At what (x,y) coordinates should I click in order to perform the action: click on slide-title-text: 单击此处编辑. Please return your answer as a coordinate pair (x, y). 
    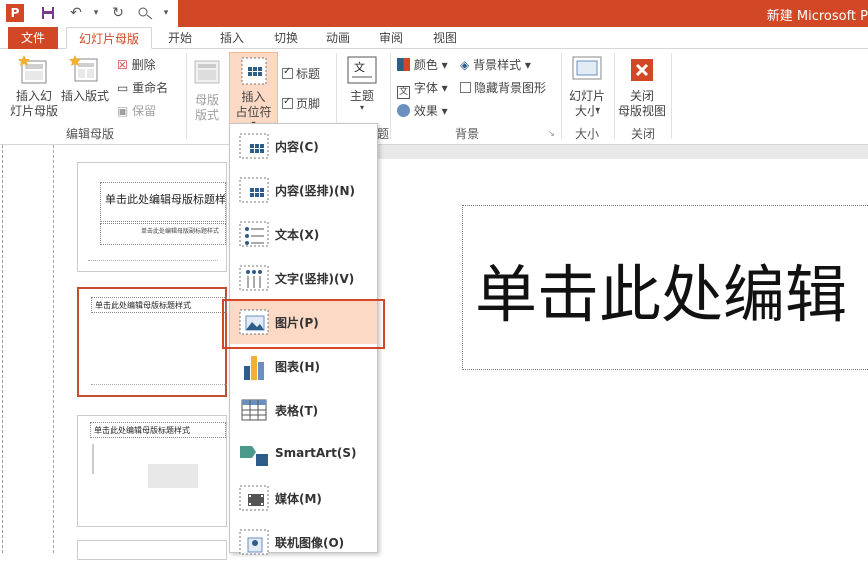
    Looking at the image, I should click on (661, 289).